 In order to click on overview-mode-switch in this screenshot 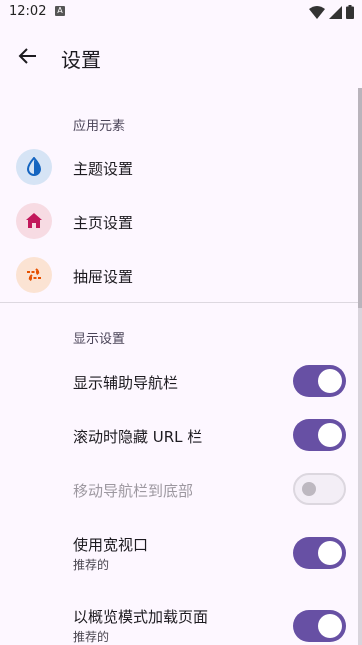, I will do `click(319, 626)`.